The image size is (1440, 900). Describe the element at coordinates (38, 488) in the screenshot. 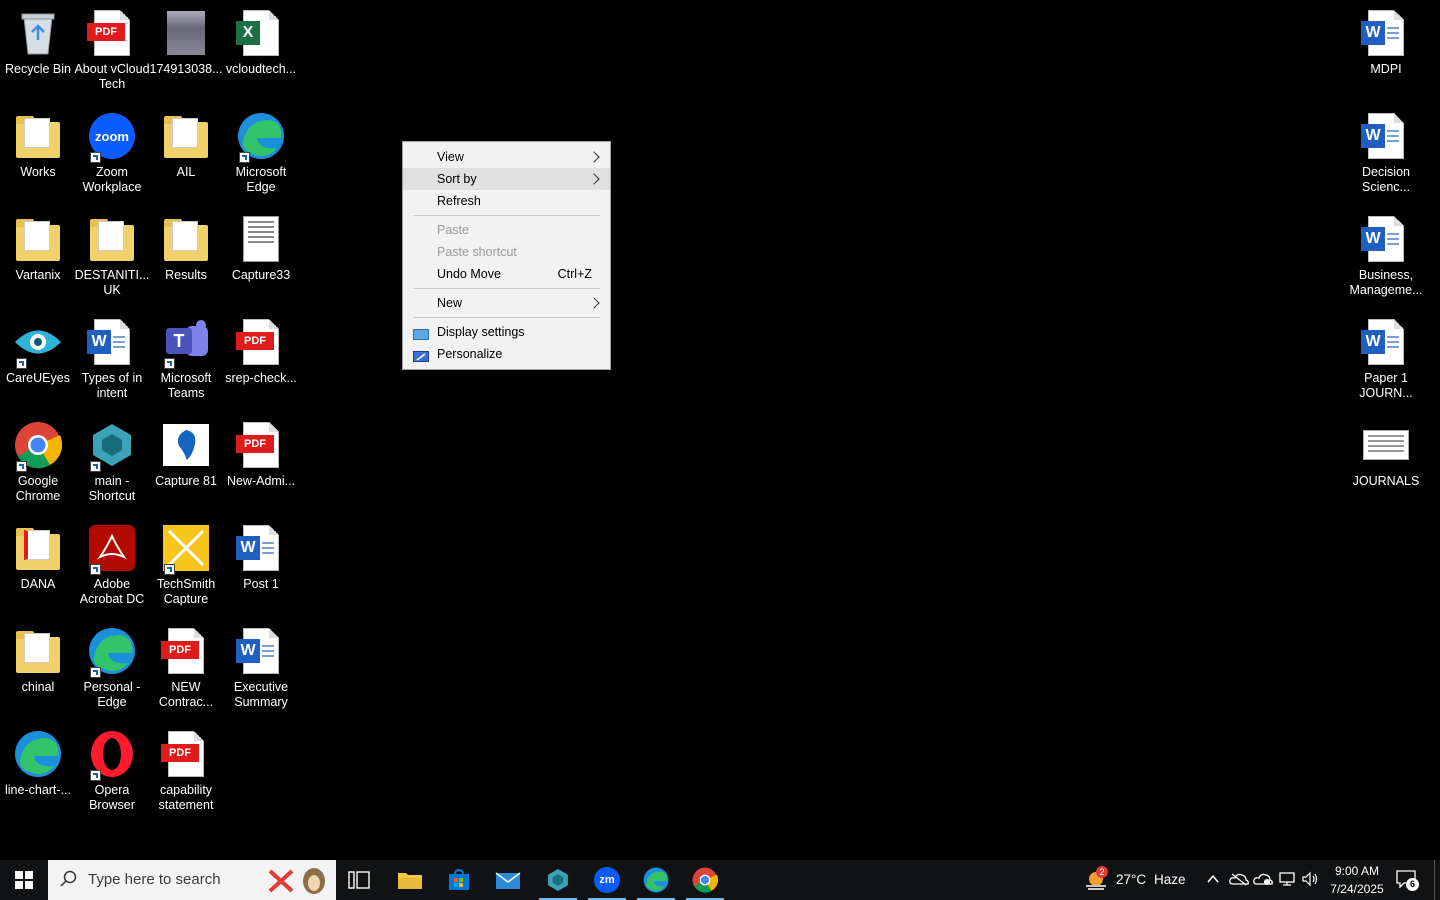

I see `desktop-icon-label: Google Chrome` at that location.